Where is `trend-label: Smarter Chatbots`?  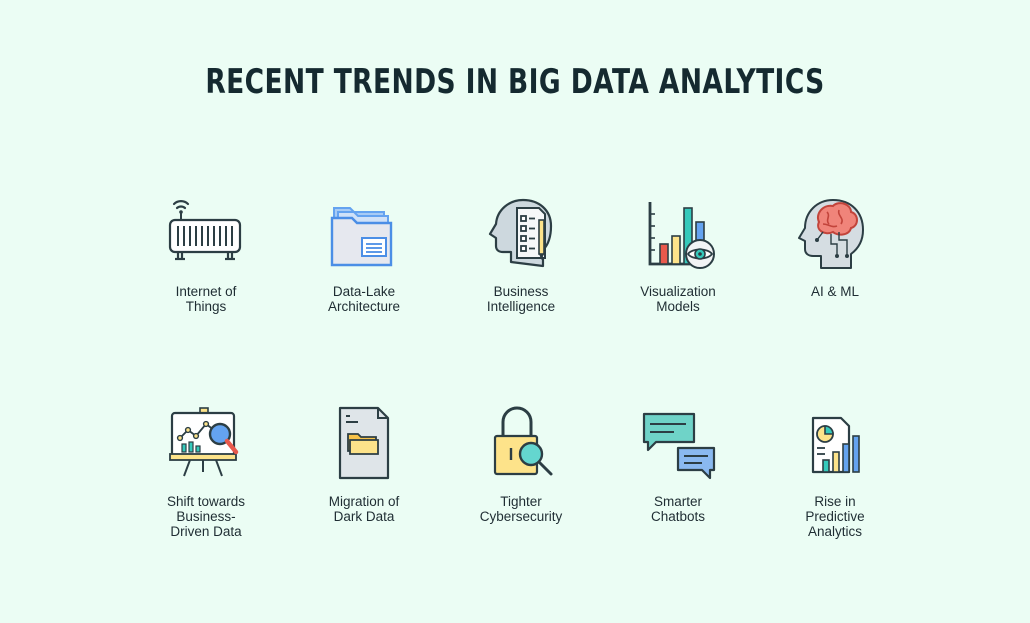 trend-label: Smarter Chatbots is located at coordinates (678, 509).